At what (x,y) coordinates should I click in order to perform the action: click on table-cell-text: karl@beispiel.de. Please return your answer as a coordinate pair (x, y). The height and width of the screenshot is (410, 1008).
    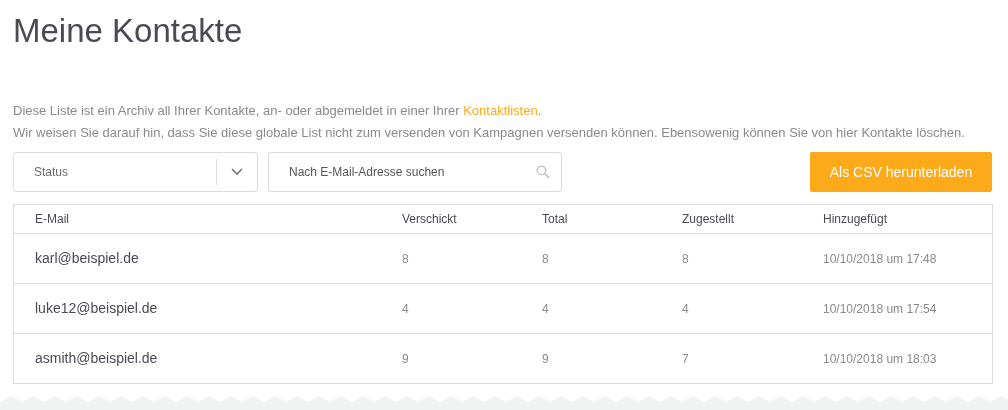
    Looking at the image, I should click on (87, 258).